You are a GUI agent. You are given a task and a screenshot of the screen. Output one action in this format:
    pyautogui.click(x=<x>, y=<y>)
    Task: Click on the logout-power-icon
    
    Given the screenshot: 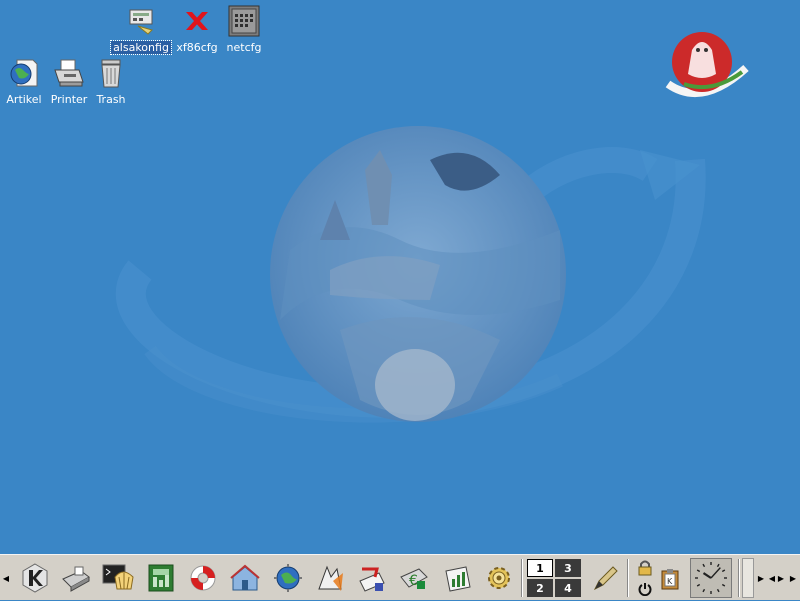 What is the action you would take?
    pyautogui.click(x=645, y=589)
    